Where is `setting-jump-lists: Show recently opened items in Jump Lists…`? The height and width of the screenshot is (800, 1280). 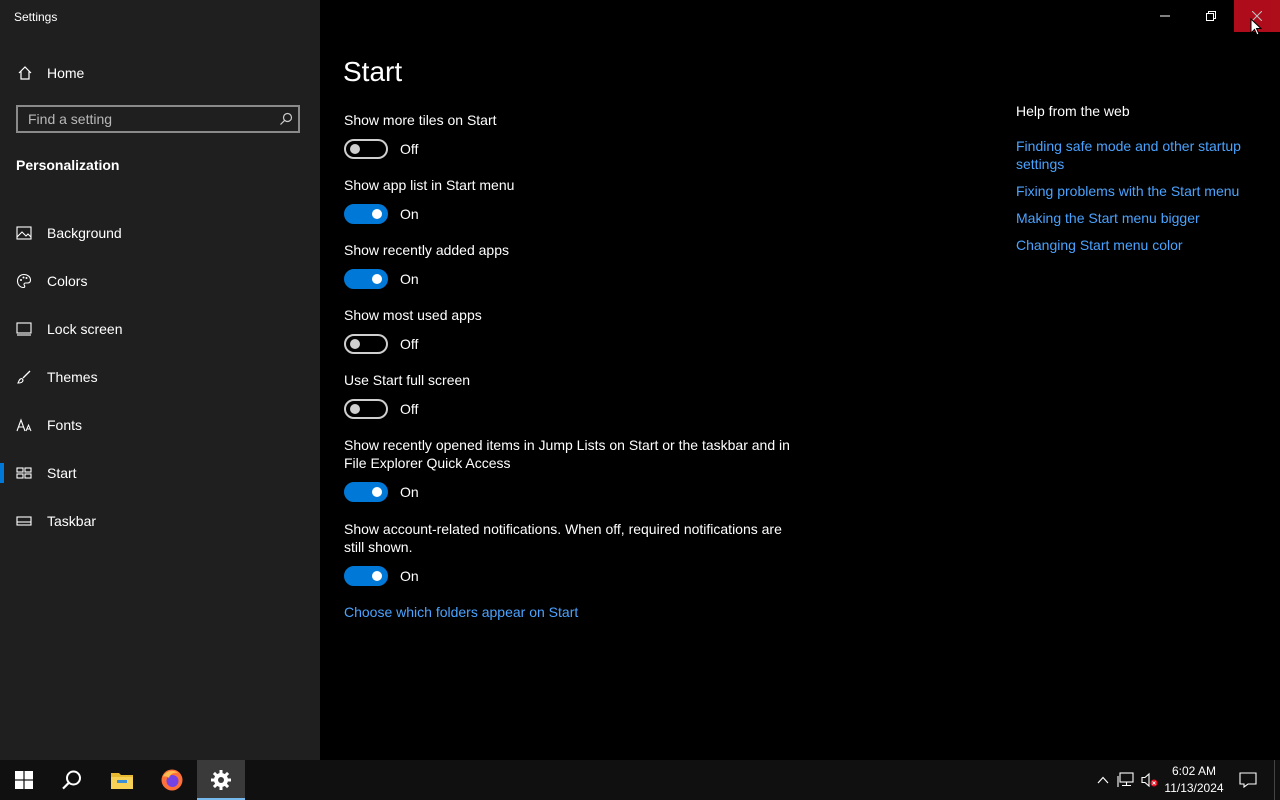
setting-jump-lists: Show recently opened items in Jump Lists… is located at coordinates (574, 469).